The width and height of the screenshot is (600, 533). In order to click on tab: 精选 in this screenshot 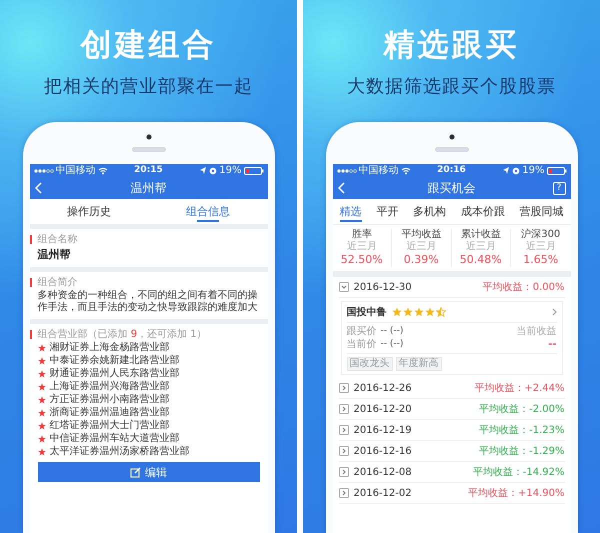, I will do `click(351, 211)`.